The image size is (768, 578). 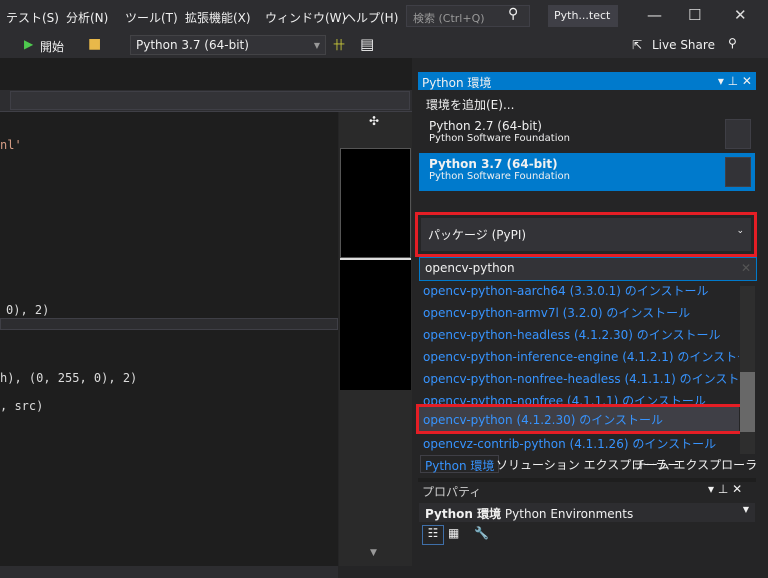 I want to click on tab-python-environments: Python 環境, so click(x=460, y=464).